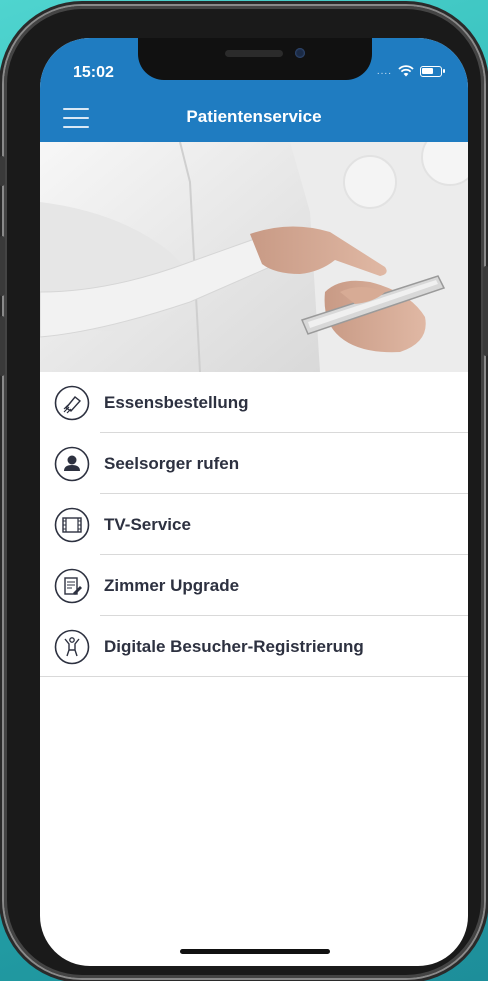 Image resolution: width=488 pixels, height=981 pixels. I want to click on volume-up-button, so click(2, 266).